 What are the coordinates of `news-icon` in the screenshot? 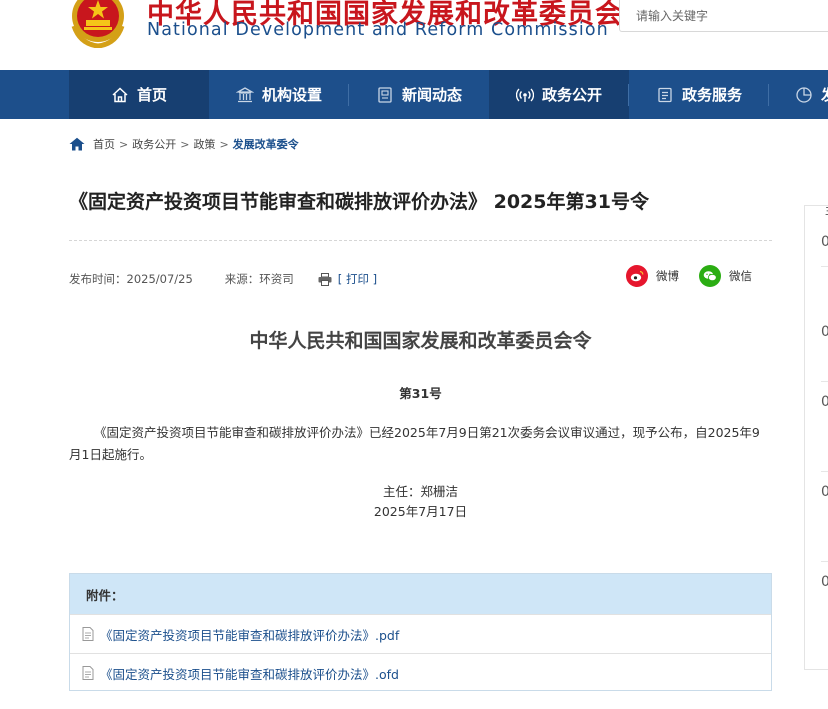 It's located at (385, 94).